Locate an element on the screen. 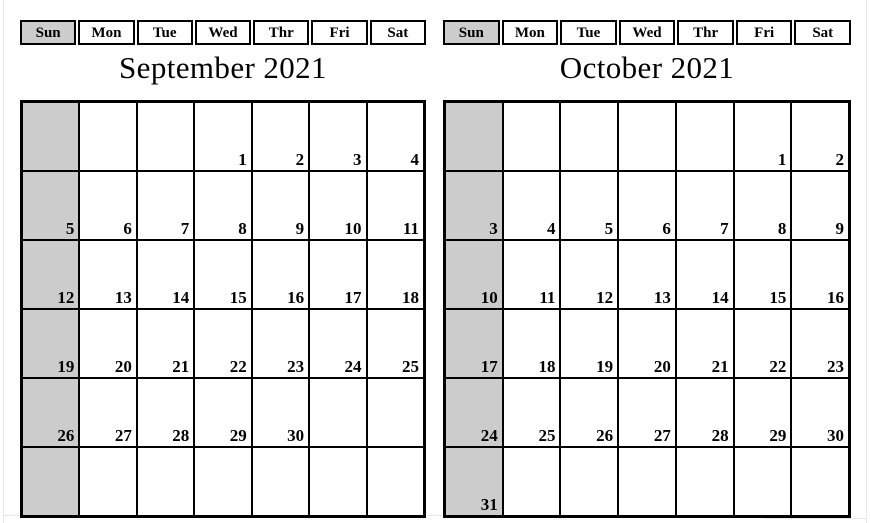 Image resolution: width=870 pixels, height=523 pixels. day-number: 17 is located at coordinates (489, 366).